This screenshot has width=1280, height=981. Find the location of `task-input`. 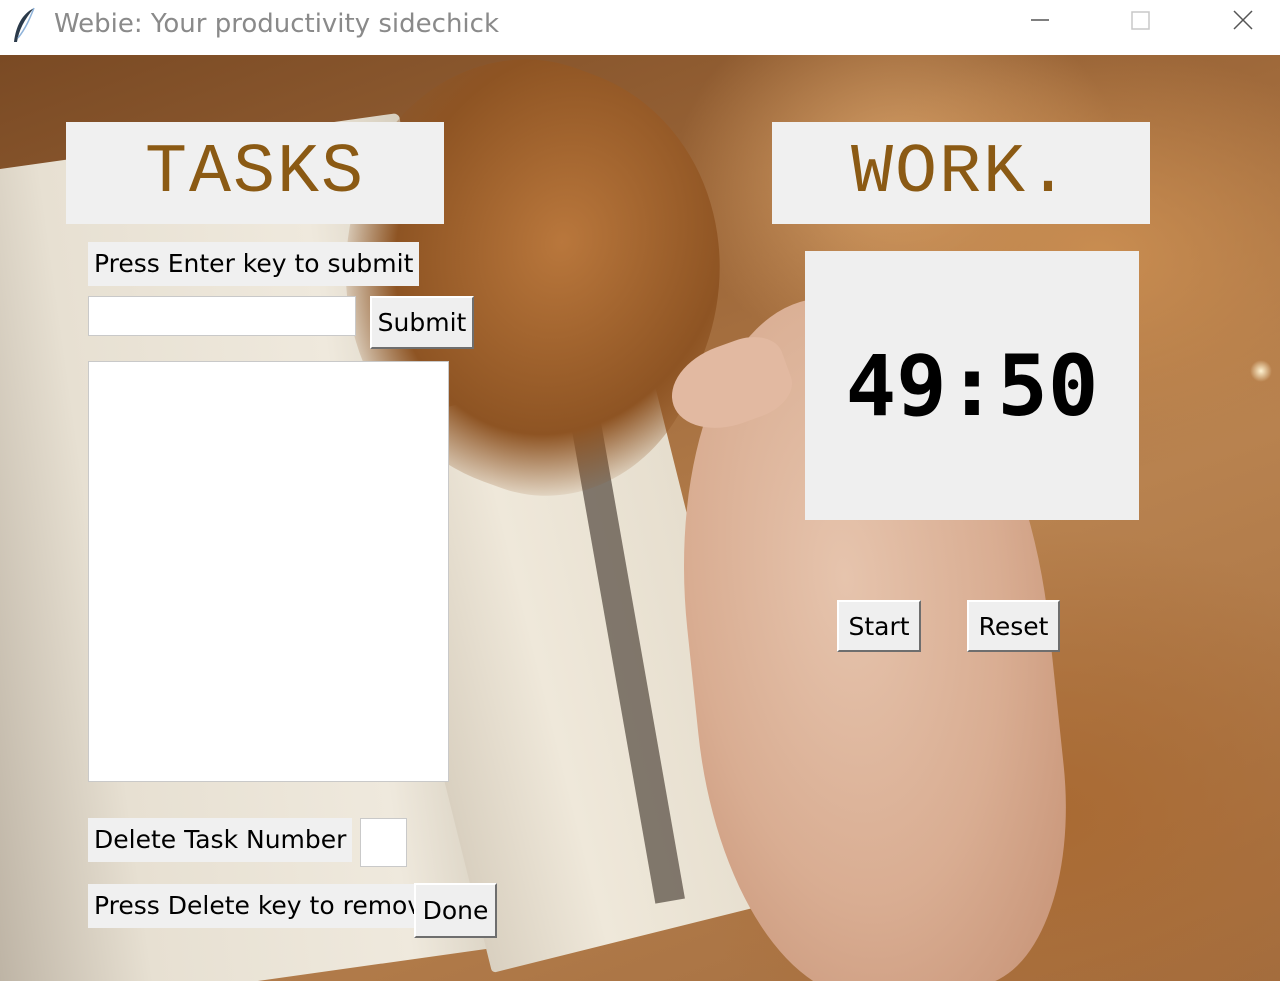

task-input is located at coordinates (222, 316).